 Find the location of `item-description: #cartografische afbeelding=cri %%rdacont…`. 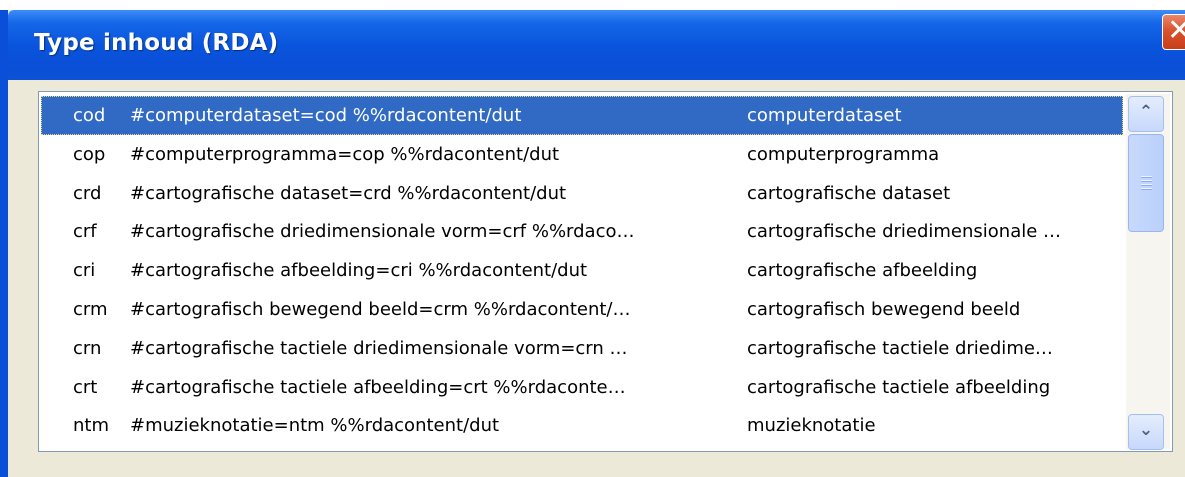

item-description: #cartografische afbeelding=cri %%rdacont… is located at coordinates (359, 271).